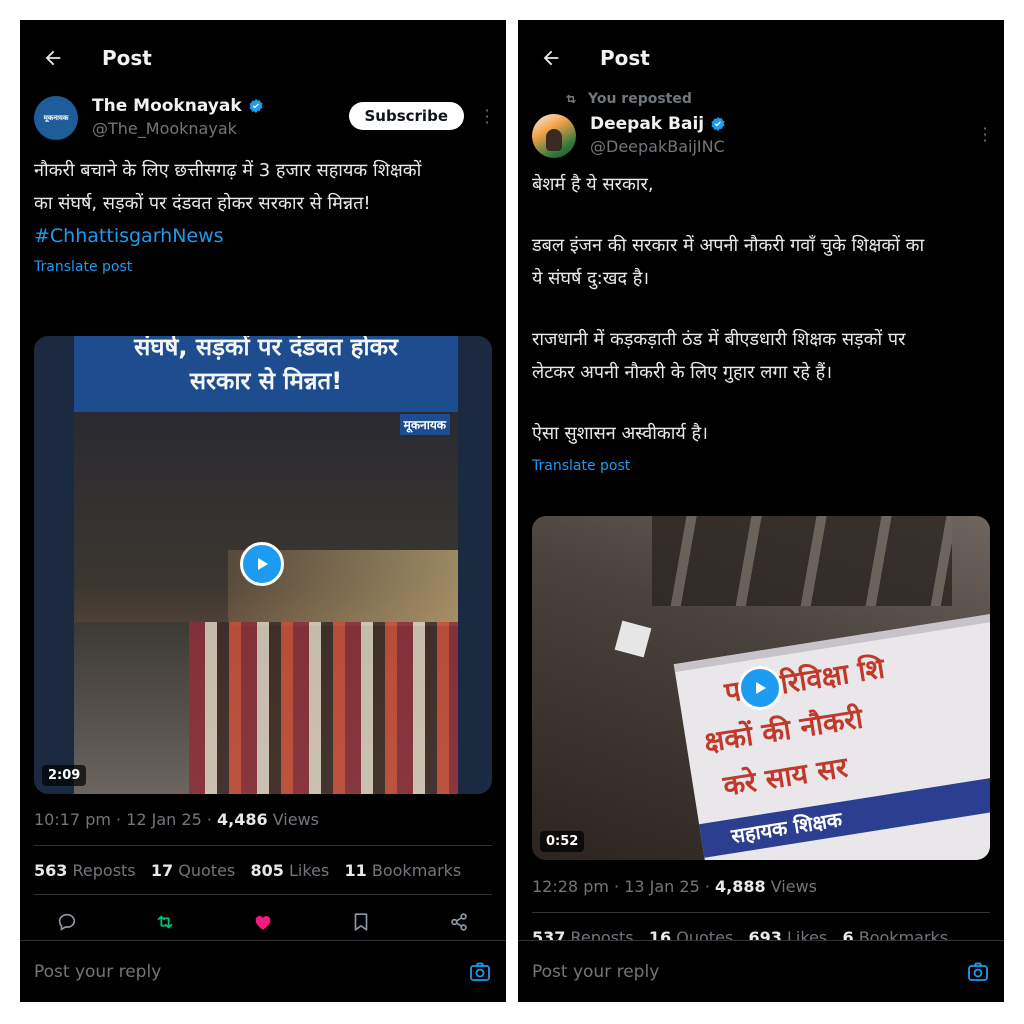 Image resolution: width=1024 pixels, height=1024 pixels. Describe the element at coordinates (593, 184) in the screenshot. I see `post-text-line: बेशर्म है ये सरकार,` at that location.